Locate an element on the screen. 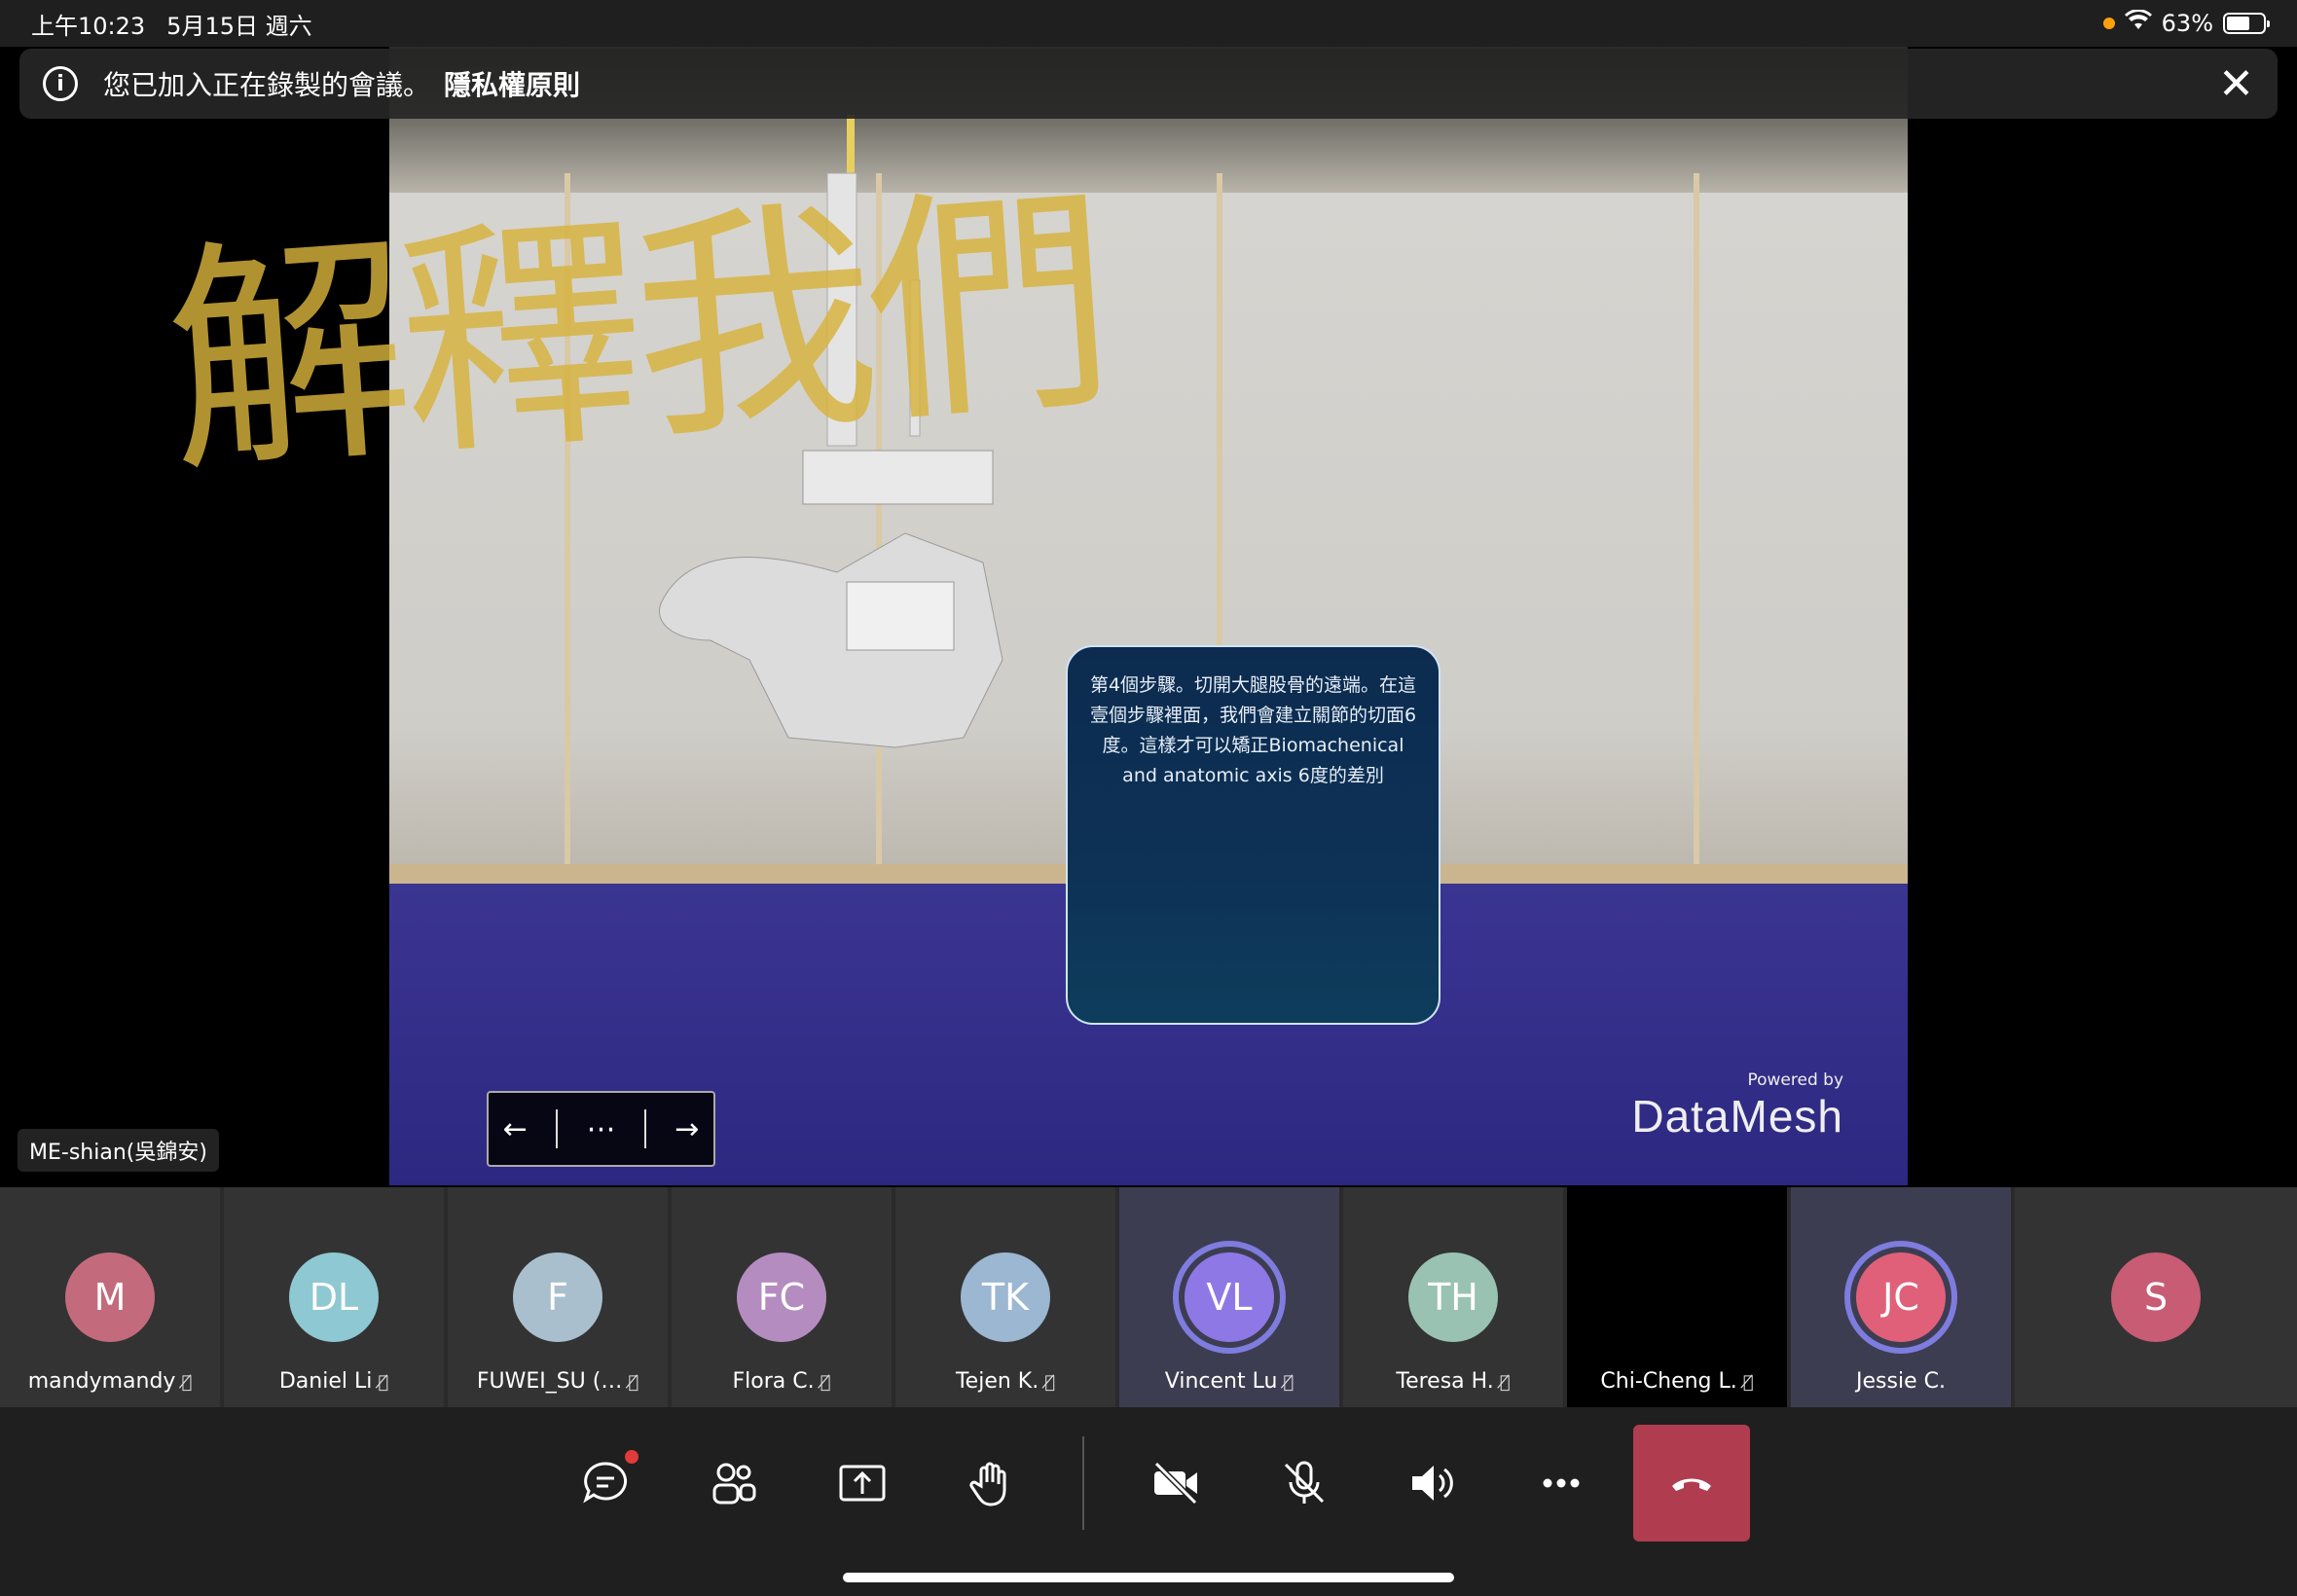  more-options-icon: ⋯ is located at coordinates (601, 1129).